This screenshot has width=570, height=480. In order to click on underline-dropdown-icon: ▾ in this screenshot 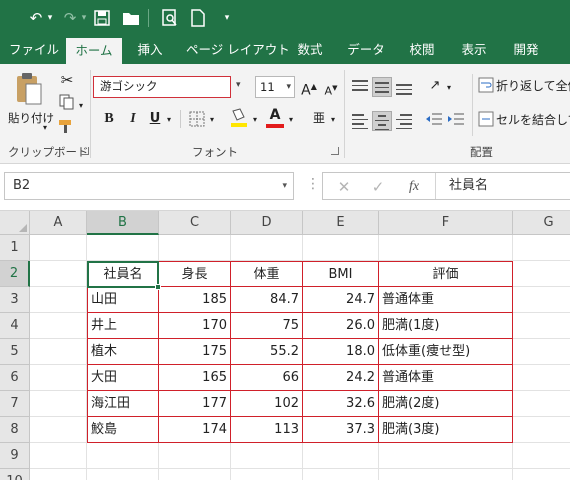, I will do `click(169, 120)`.